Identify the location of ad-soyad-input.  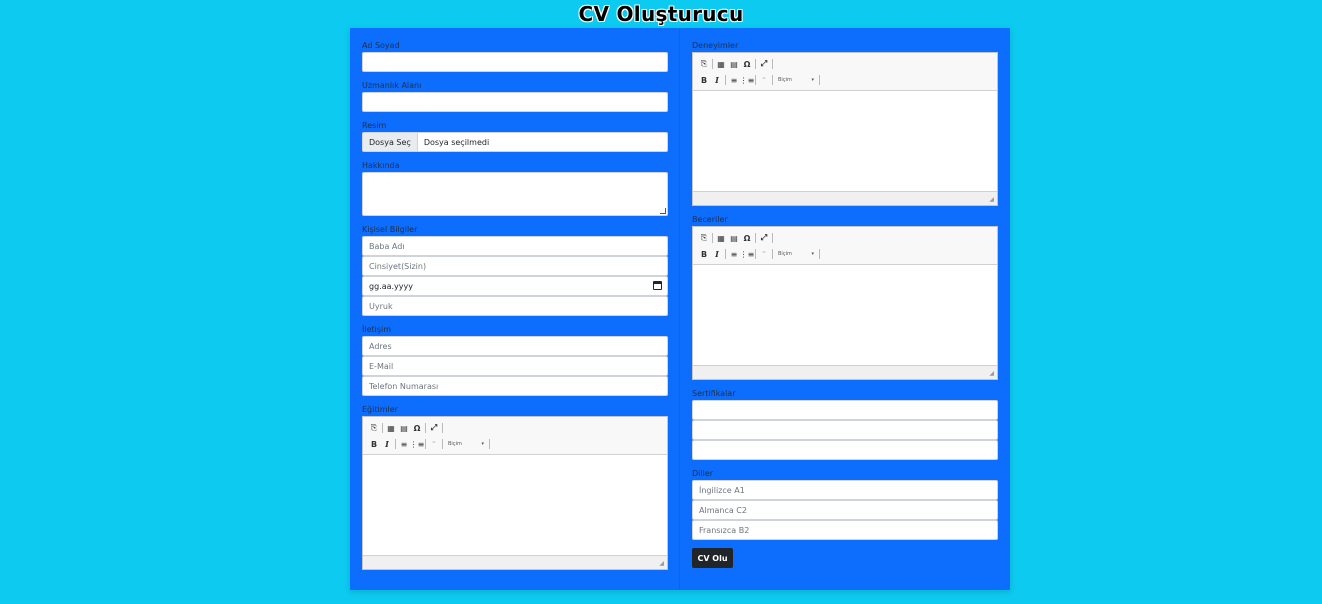
(515, 62).